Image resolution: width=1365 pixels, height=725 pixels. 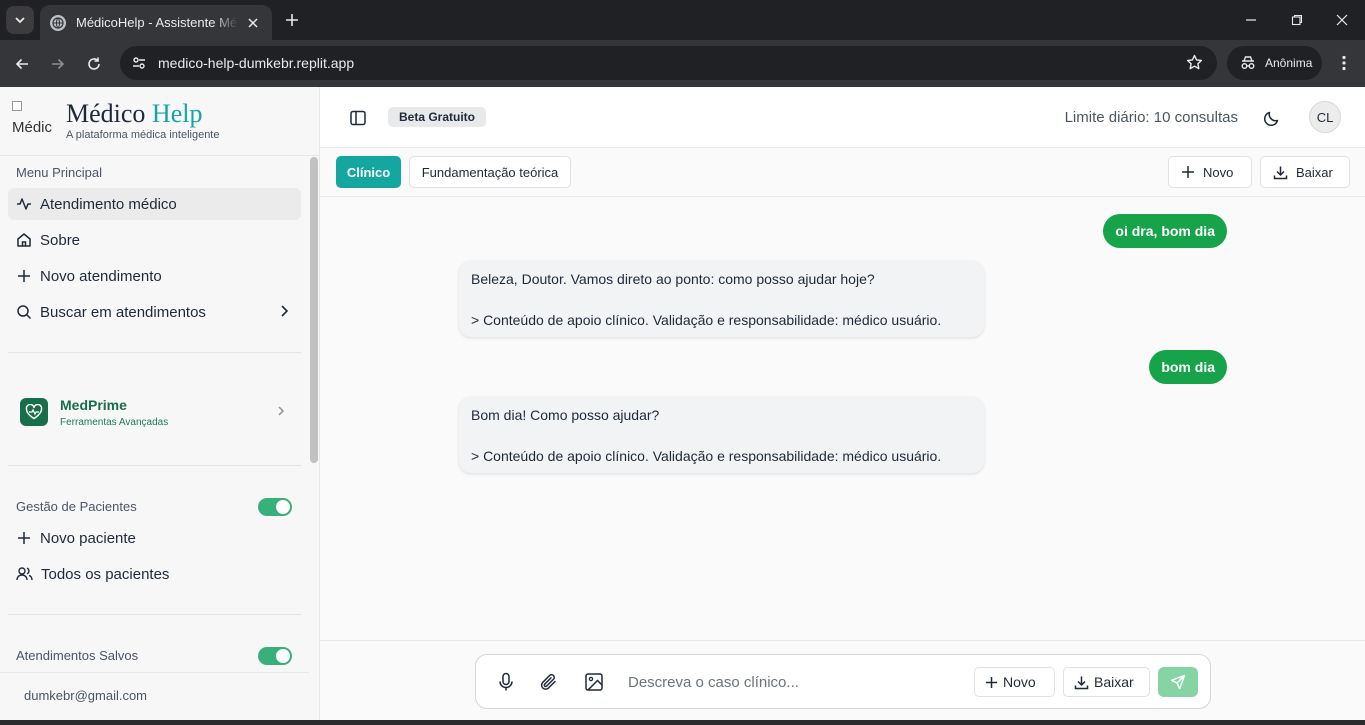 I want to click on new-button-label: Novo, so click(x=1218, y=172).